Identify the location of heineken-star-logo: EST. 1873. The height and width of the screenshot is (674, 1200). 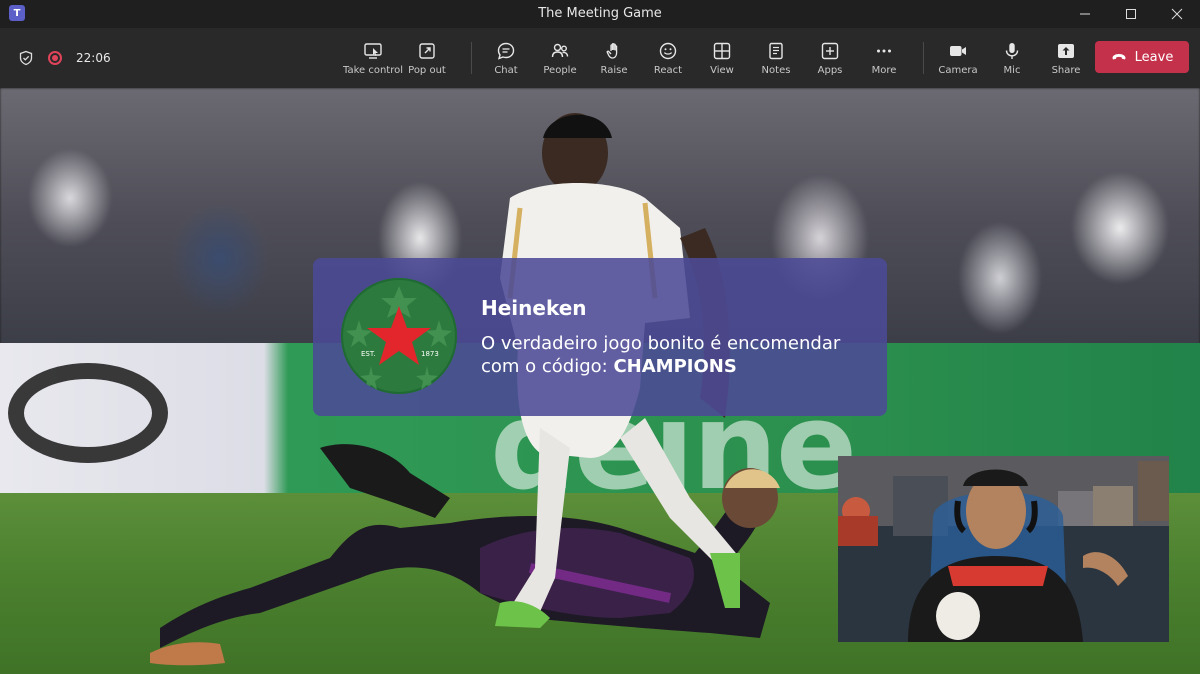
(399, 336).